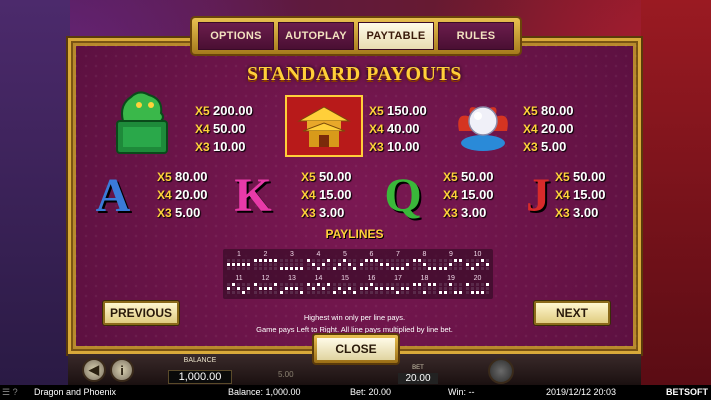 The width and height of the screenshot is (711, 400). Describe the element at coordinates (581, 392) in the screenshot. I see `status-datetime: 2019/12/12 20:03` at that location.